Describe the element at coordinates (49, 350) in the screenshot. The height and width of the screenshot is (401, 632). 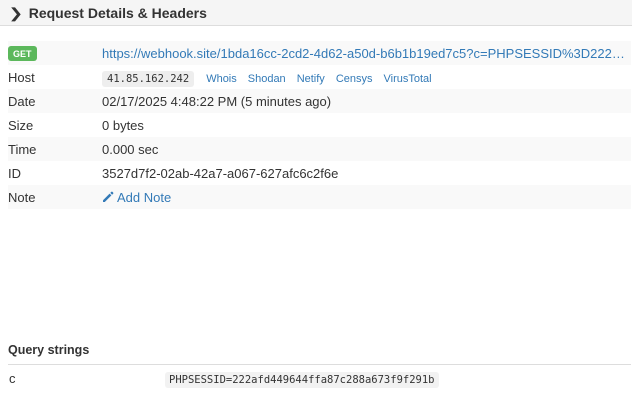
I see `query-strings-title: Query strings` at that location.